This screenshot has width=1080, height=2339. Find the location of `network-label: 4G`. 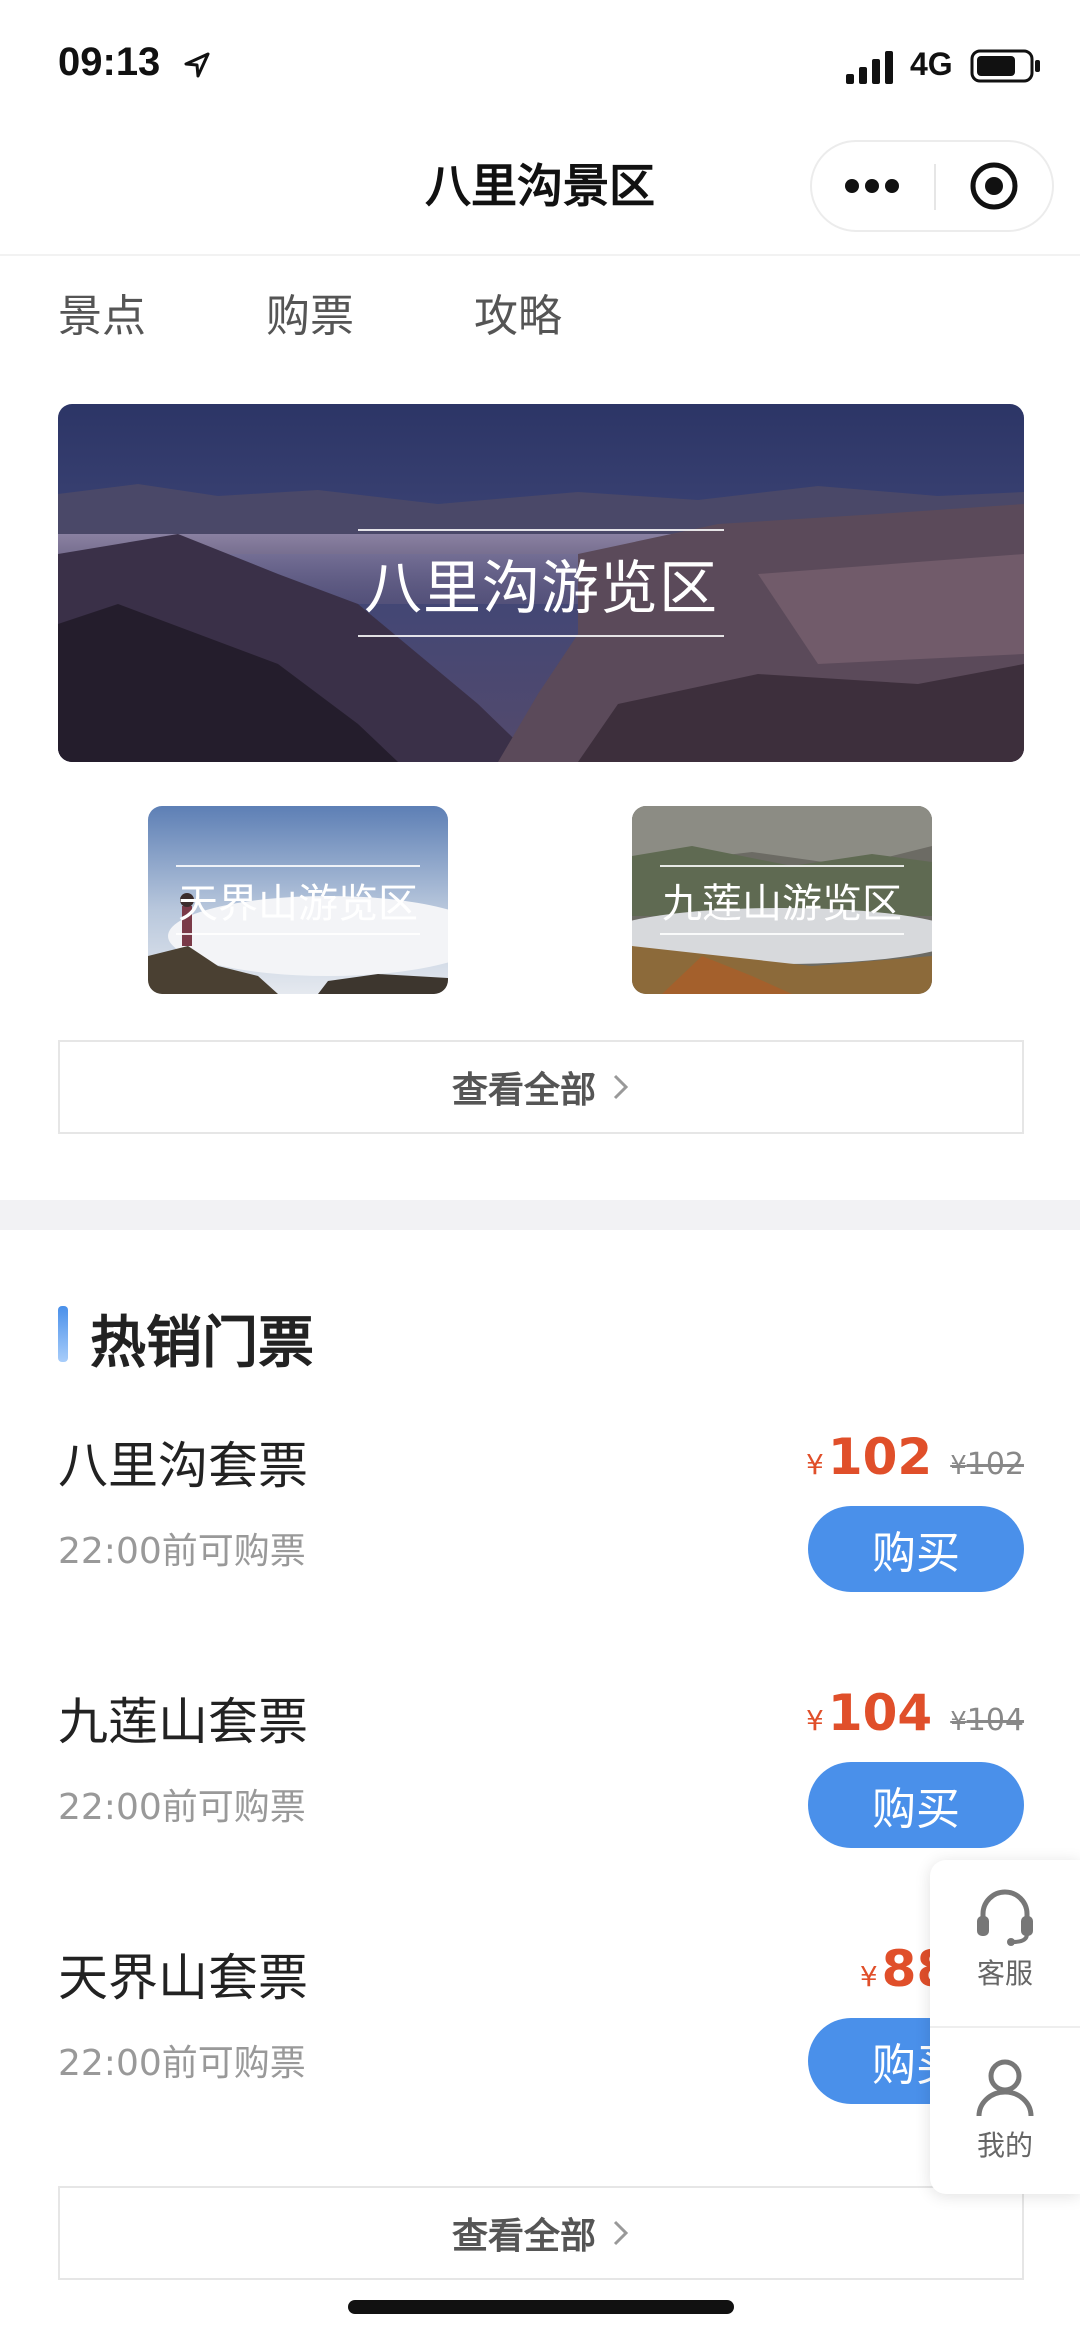

network-label: 4G is located at coordinates (931, 64).